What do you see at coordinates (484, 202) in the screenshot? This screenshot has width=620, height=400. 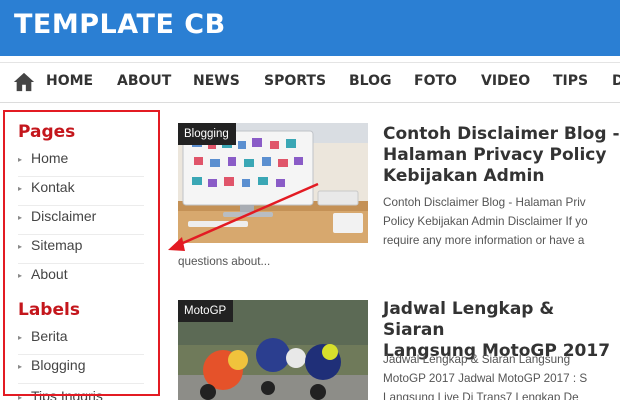 I see `snippet-line: Contoh Disclaimer Blog - Halaman Priv` at bounding box center [484, 202].